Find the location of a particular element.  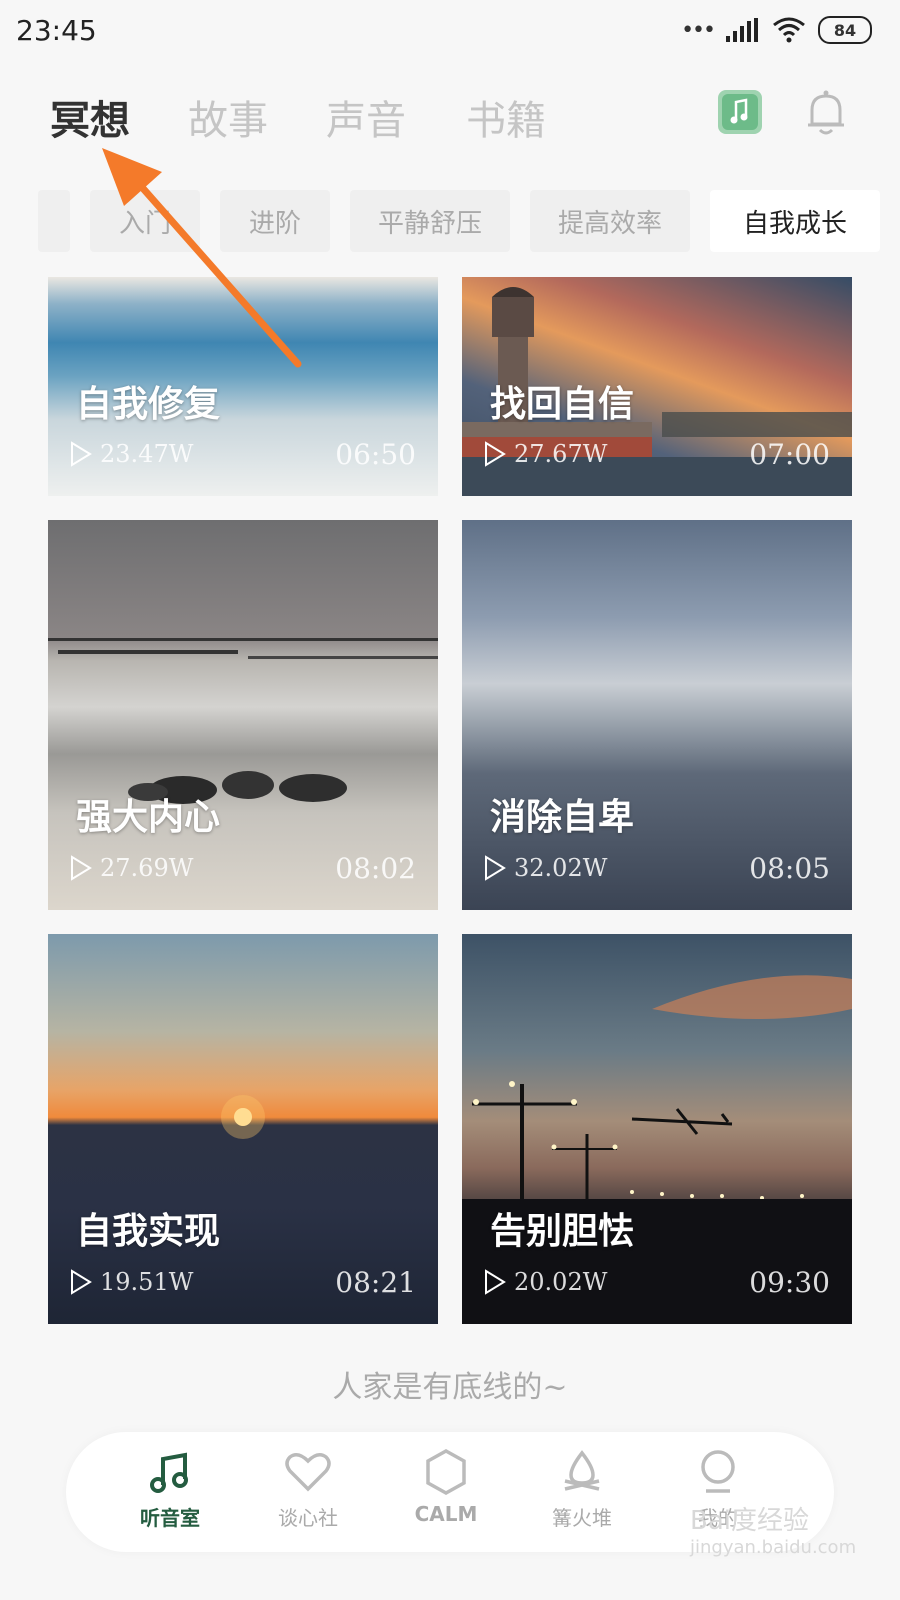

card-duration: 07:00 is located at coordinates (789, 454).